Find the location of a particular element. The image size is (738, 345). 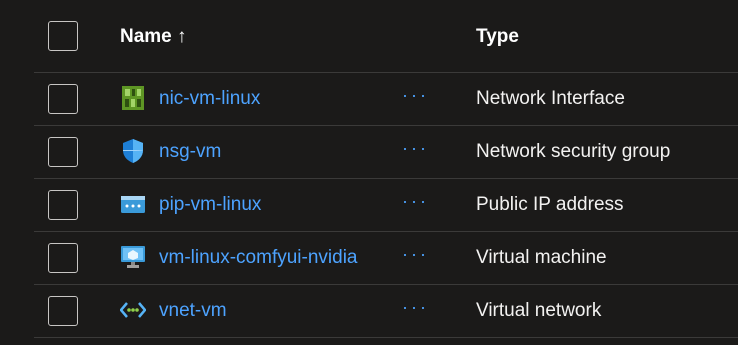

resource-name-link: pip-vm-linux is located at coordinates (210, 205).